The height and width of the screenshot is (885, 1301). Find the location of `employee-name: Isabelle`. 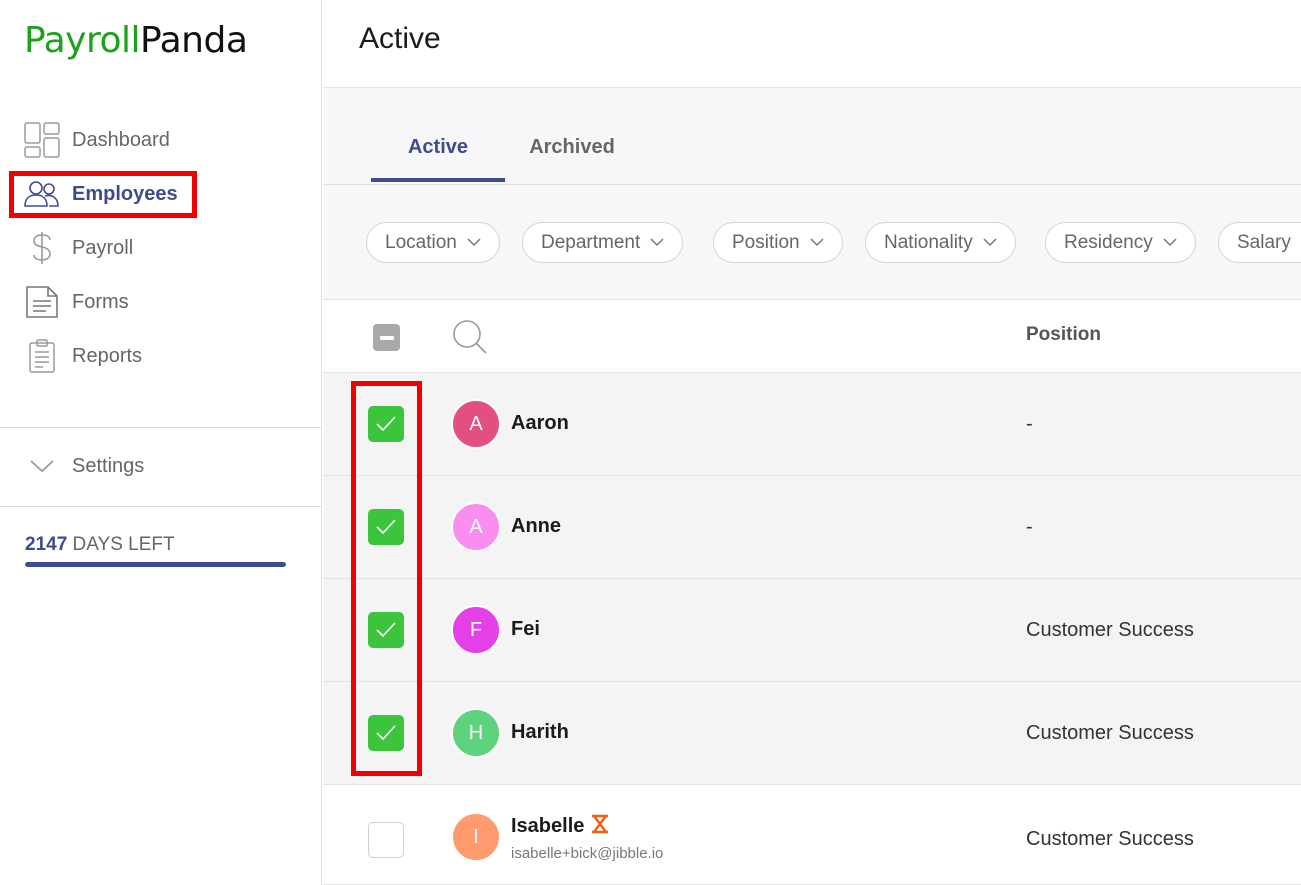

employee-name: Isabelle is located at coordinates (548, 826).